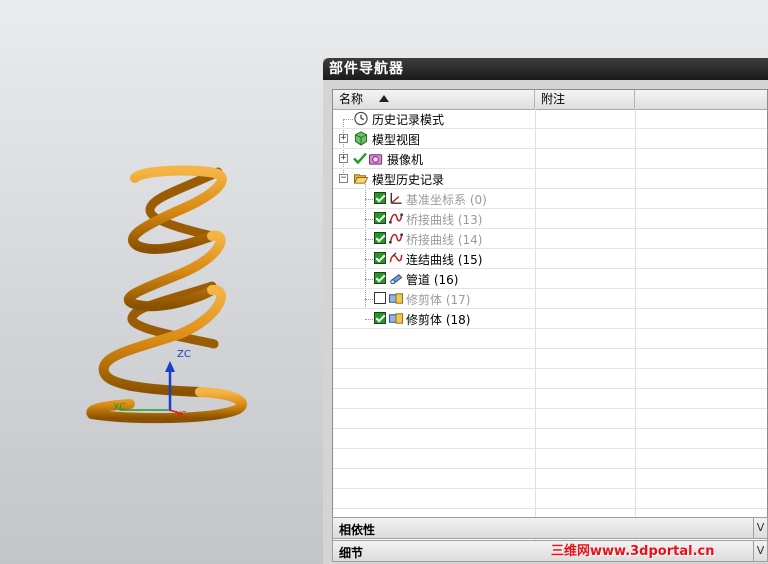  Describe the element at coordinates (361, 179) in the screenshot. I see `folder-open-icon` at that location.